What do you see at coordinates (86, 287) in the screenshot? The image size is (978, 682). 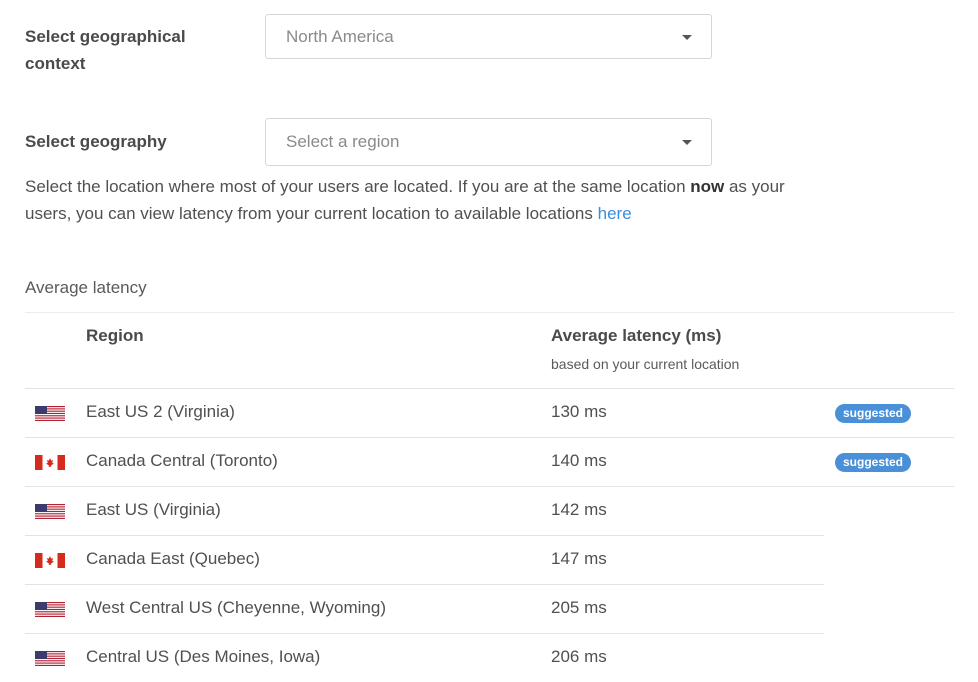 I see `latency-section-title: Average latency` at bounding box center [86, 287].